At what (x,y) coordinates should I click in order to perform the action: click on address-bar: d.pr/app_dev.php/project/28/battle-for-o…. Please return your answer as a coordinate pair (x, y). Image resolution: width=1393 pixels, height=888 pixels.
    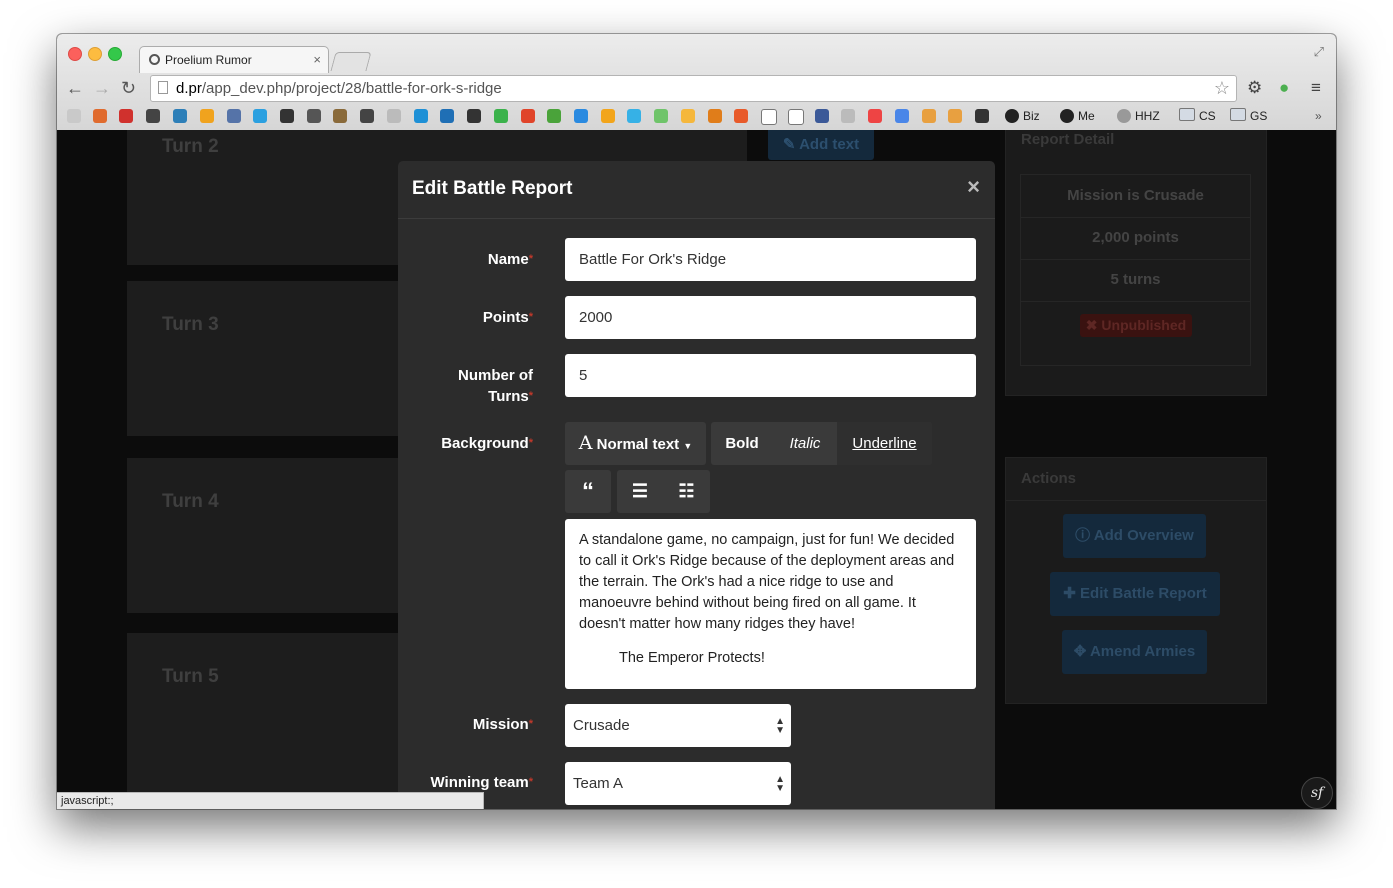
    Looking at the image, I should click on (693, 88).